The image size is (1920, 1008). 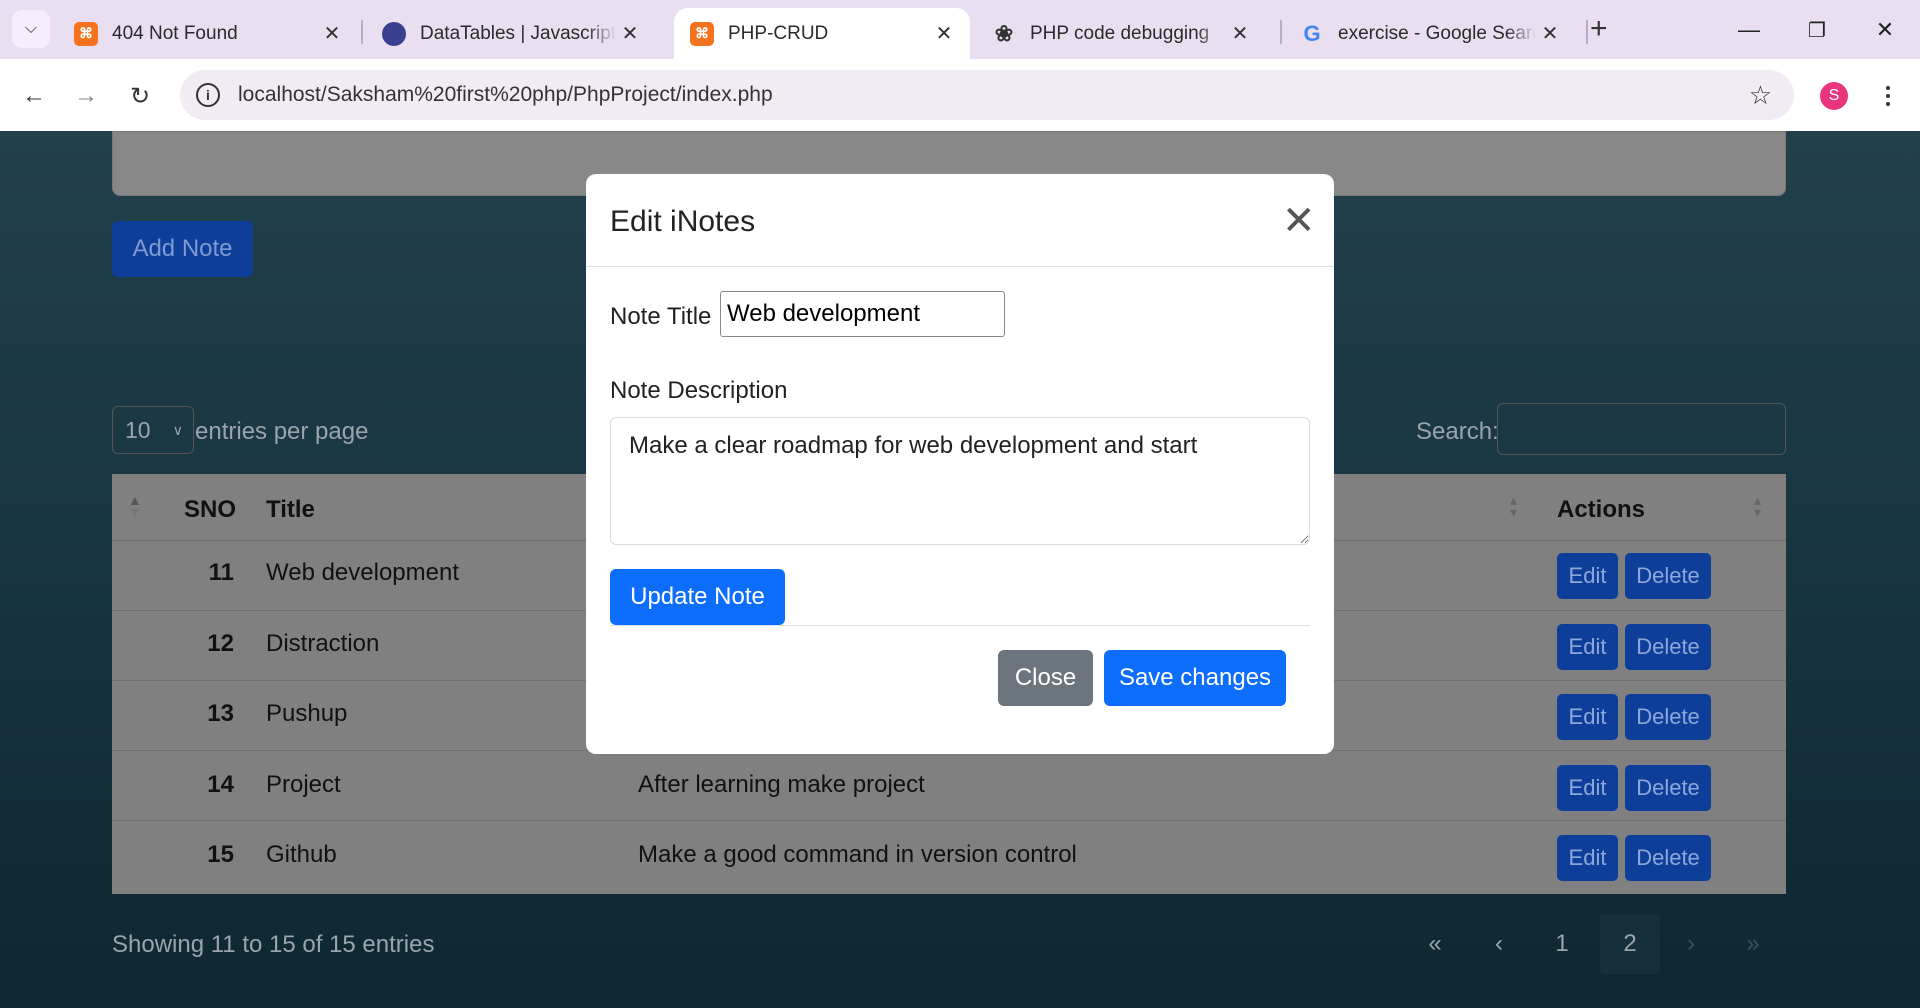 What do you see at coordinates (210, 510) in the screenshot?
I see `column-header-sno: SNO` at bounding box center [210, 510].